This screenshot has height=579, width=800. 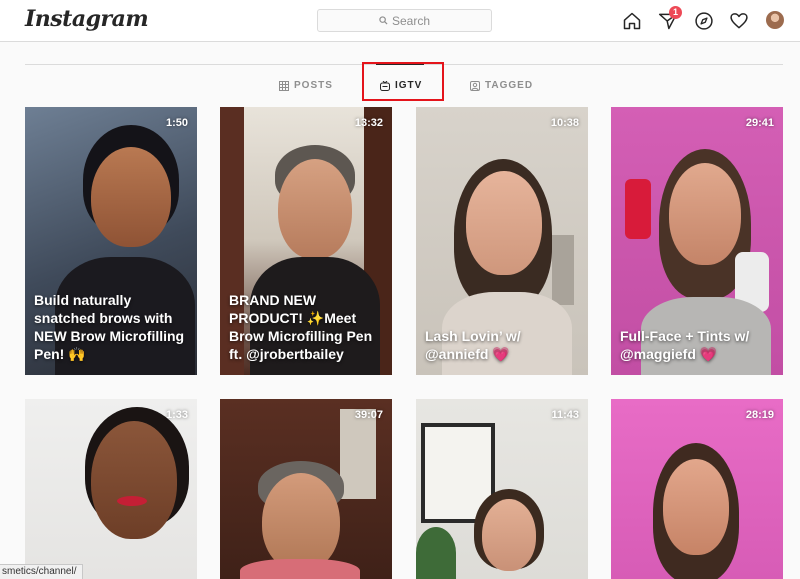 I want to click on video-duration: 29:41, so click(x=759, y=123).